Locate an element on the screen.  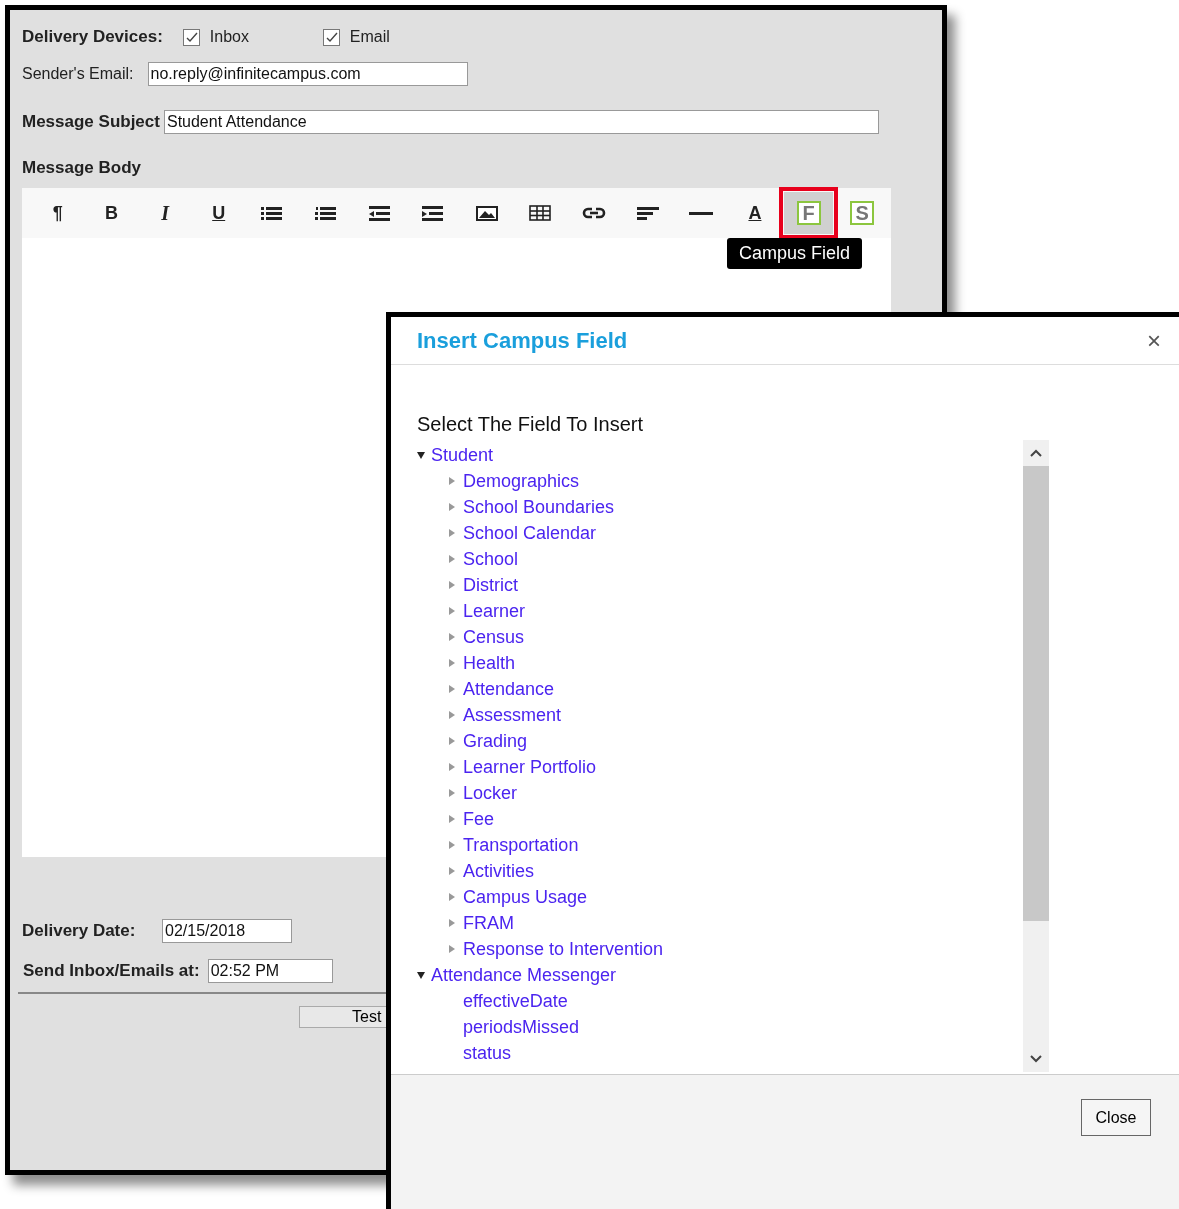
tooltip: Campus Field is located at coordinates (795, 253).